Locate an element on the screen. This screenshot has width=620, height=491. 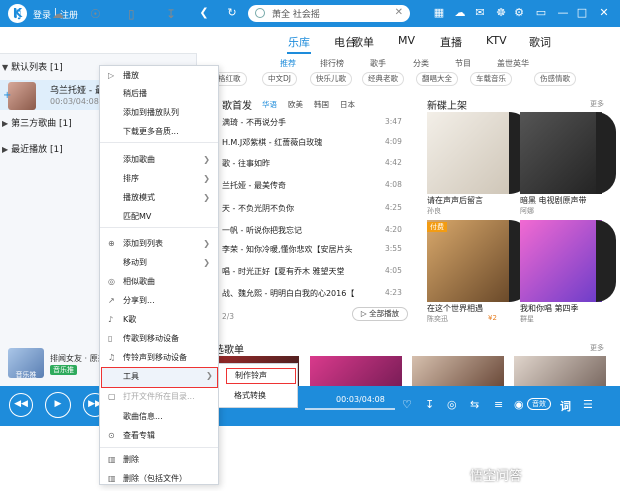
subtab-singers: 歌手 is located at coordinates (378, 63).